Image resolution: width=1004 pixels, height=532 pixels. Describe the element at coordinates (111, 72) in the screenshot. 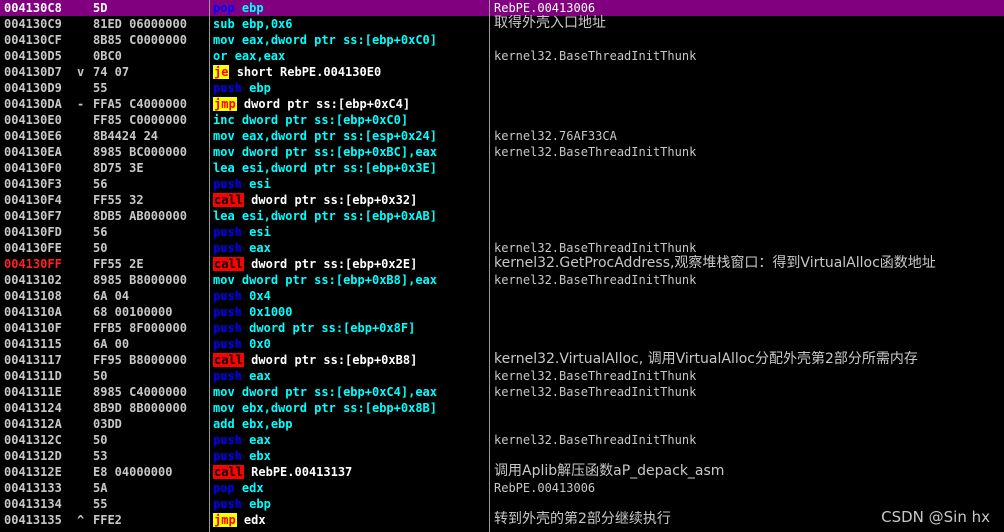

I see `hex-bytes: 74 07` at that location.